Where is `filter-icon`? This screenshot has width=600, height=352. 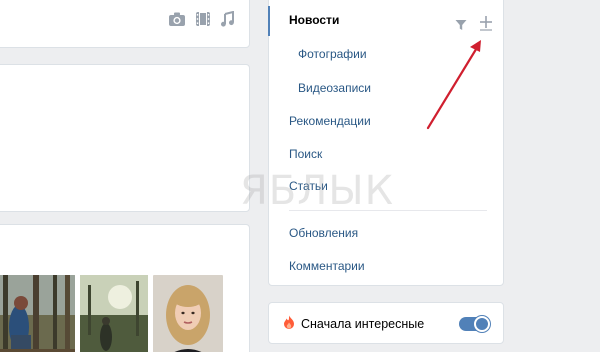 filter-icon is located at coordinates (461, 25).